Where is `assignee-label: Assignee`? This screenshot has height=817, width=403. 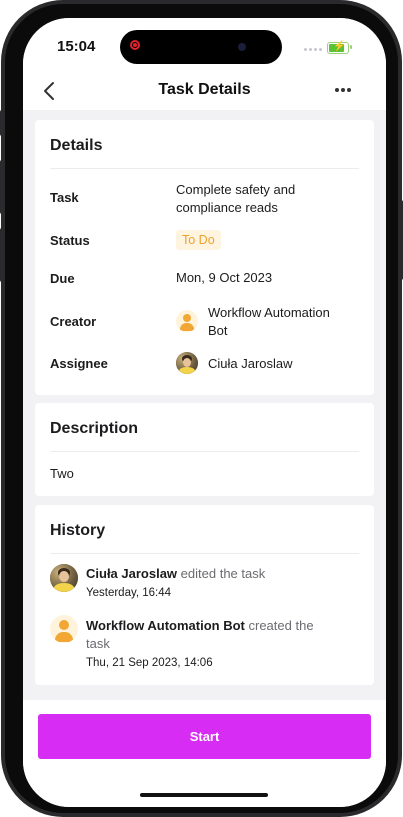
assignee-label: Assignee is located at coordinates (79, 363).